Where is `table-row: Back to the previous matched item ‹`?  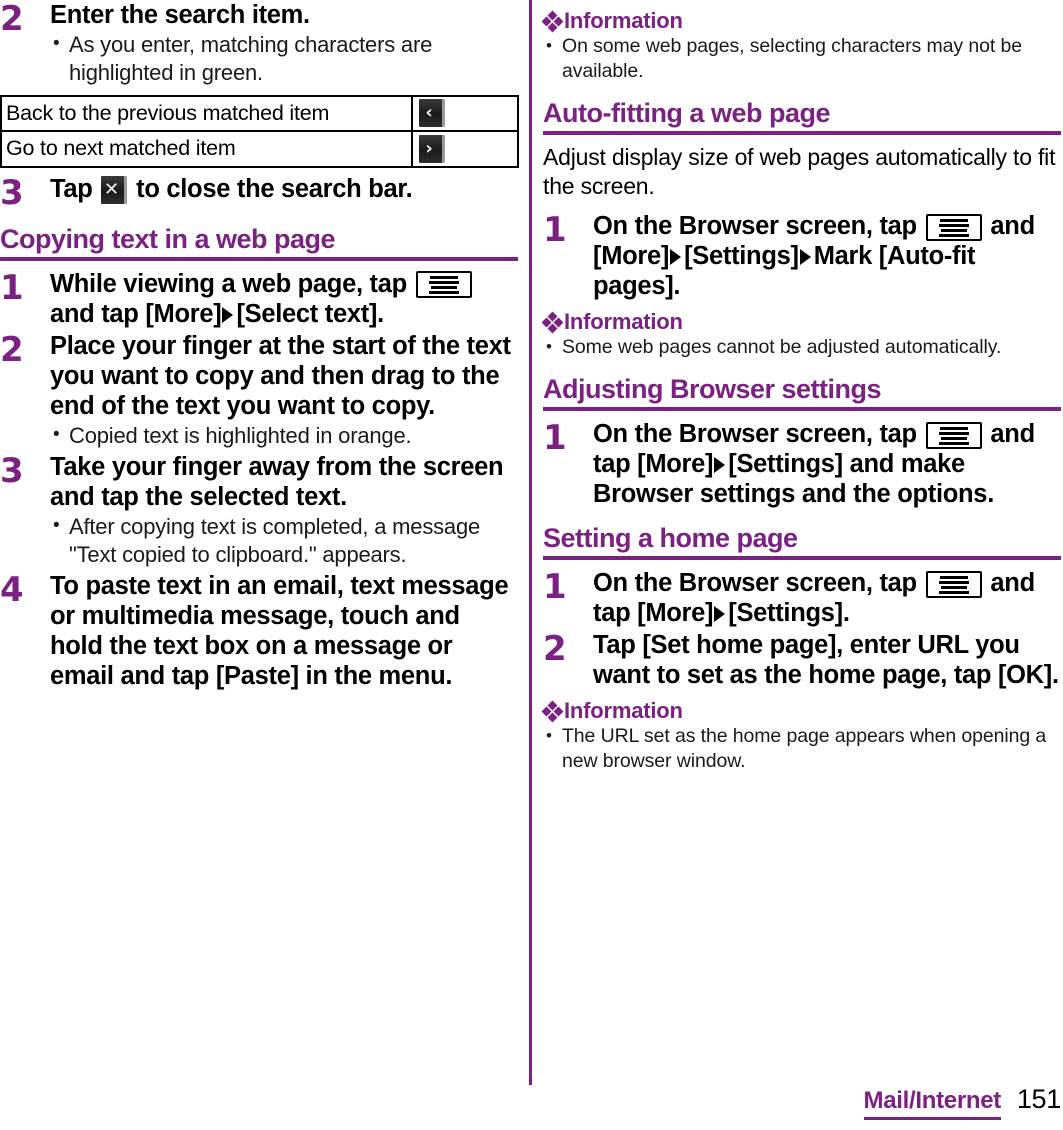 table-row: Back to the previous matched item ‹ is located at coordinates (259, 113).